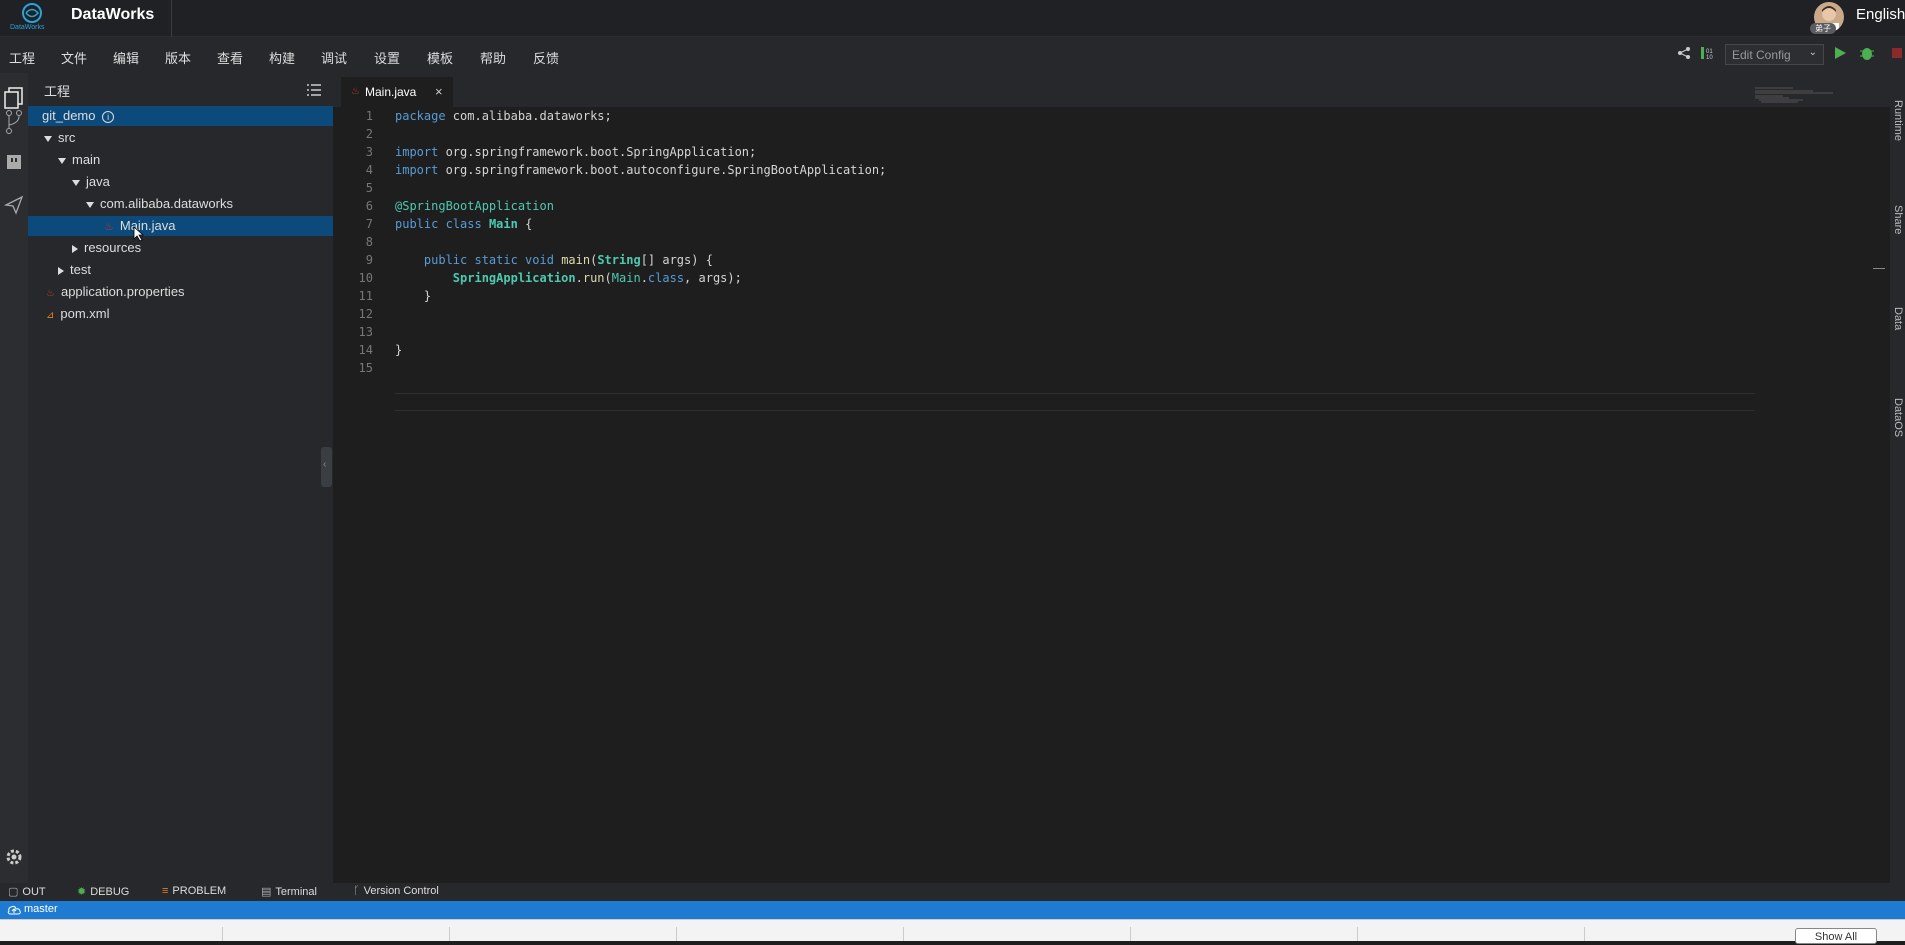 The width and height of the screenshot is (1905, 945). What do you see at coordinates (1898, 318) in the screenshot?
I see `right-tab-data: Data` at bounding box center [1898, 318].